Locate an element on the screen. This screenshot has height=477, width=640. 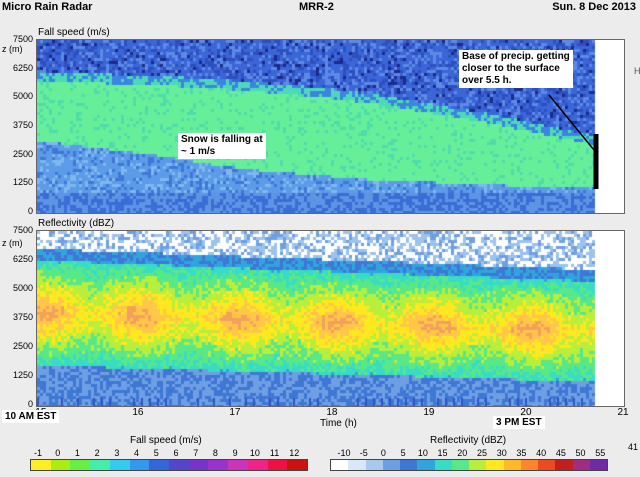
reflectivity-colorbar-tick: 5 is located at coordinates (403, 453).